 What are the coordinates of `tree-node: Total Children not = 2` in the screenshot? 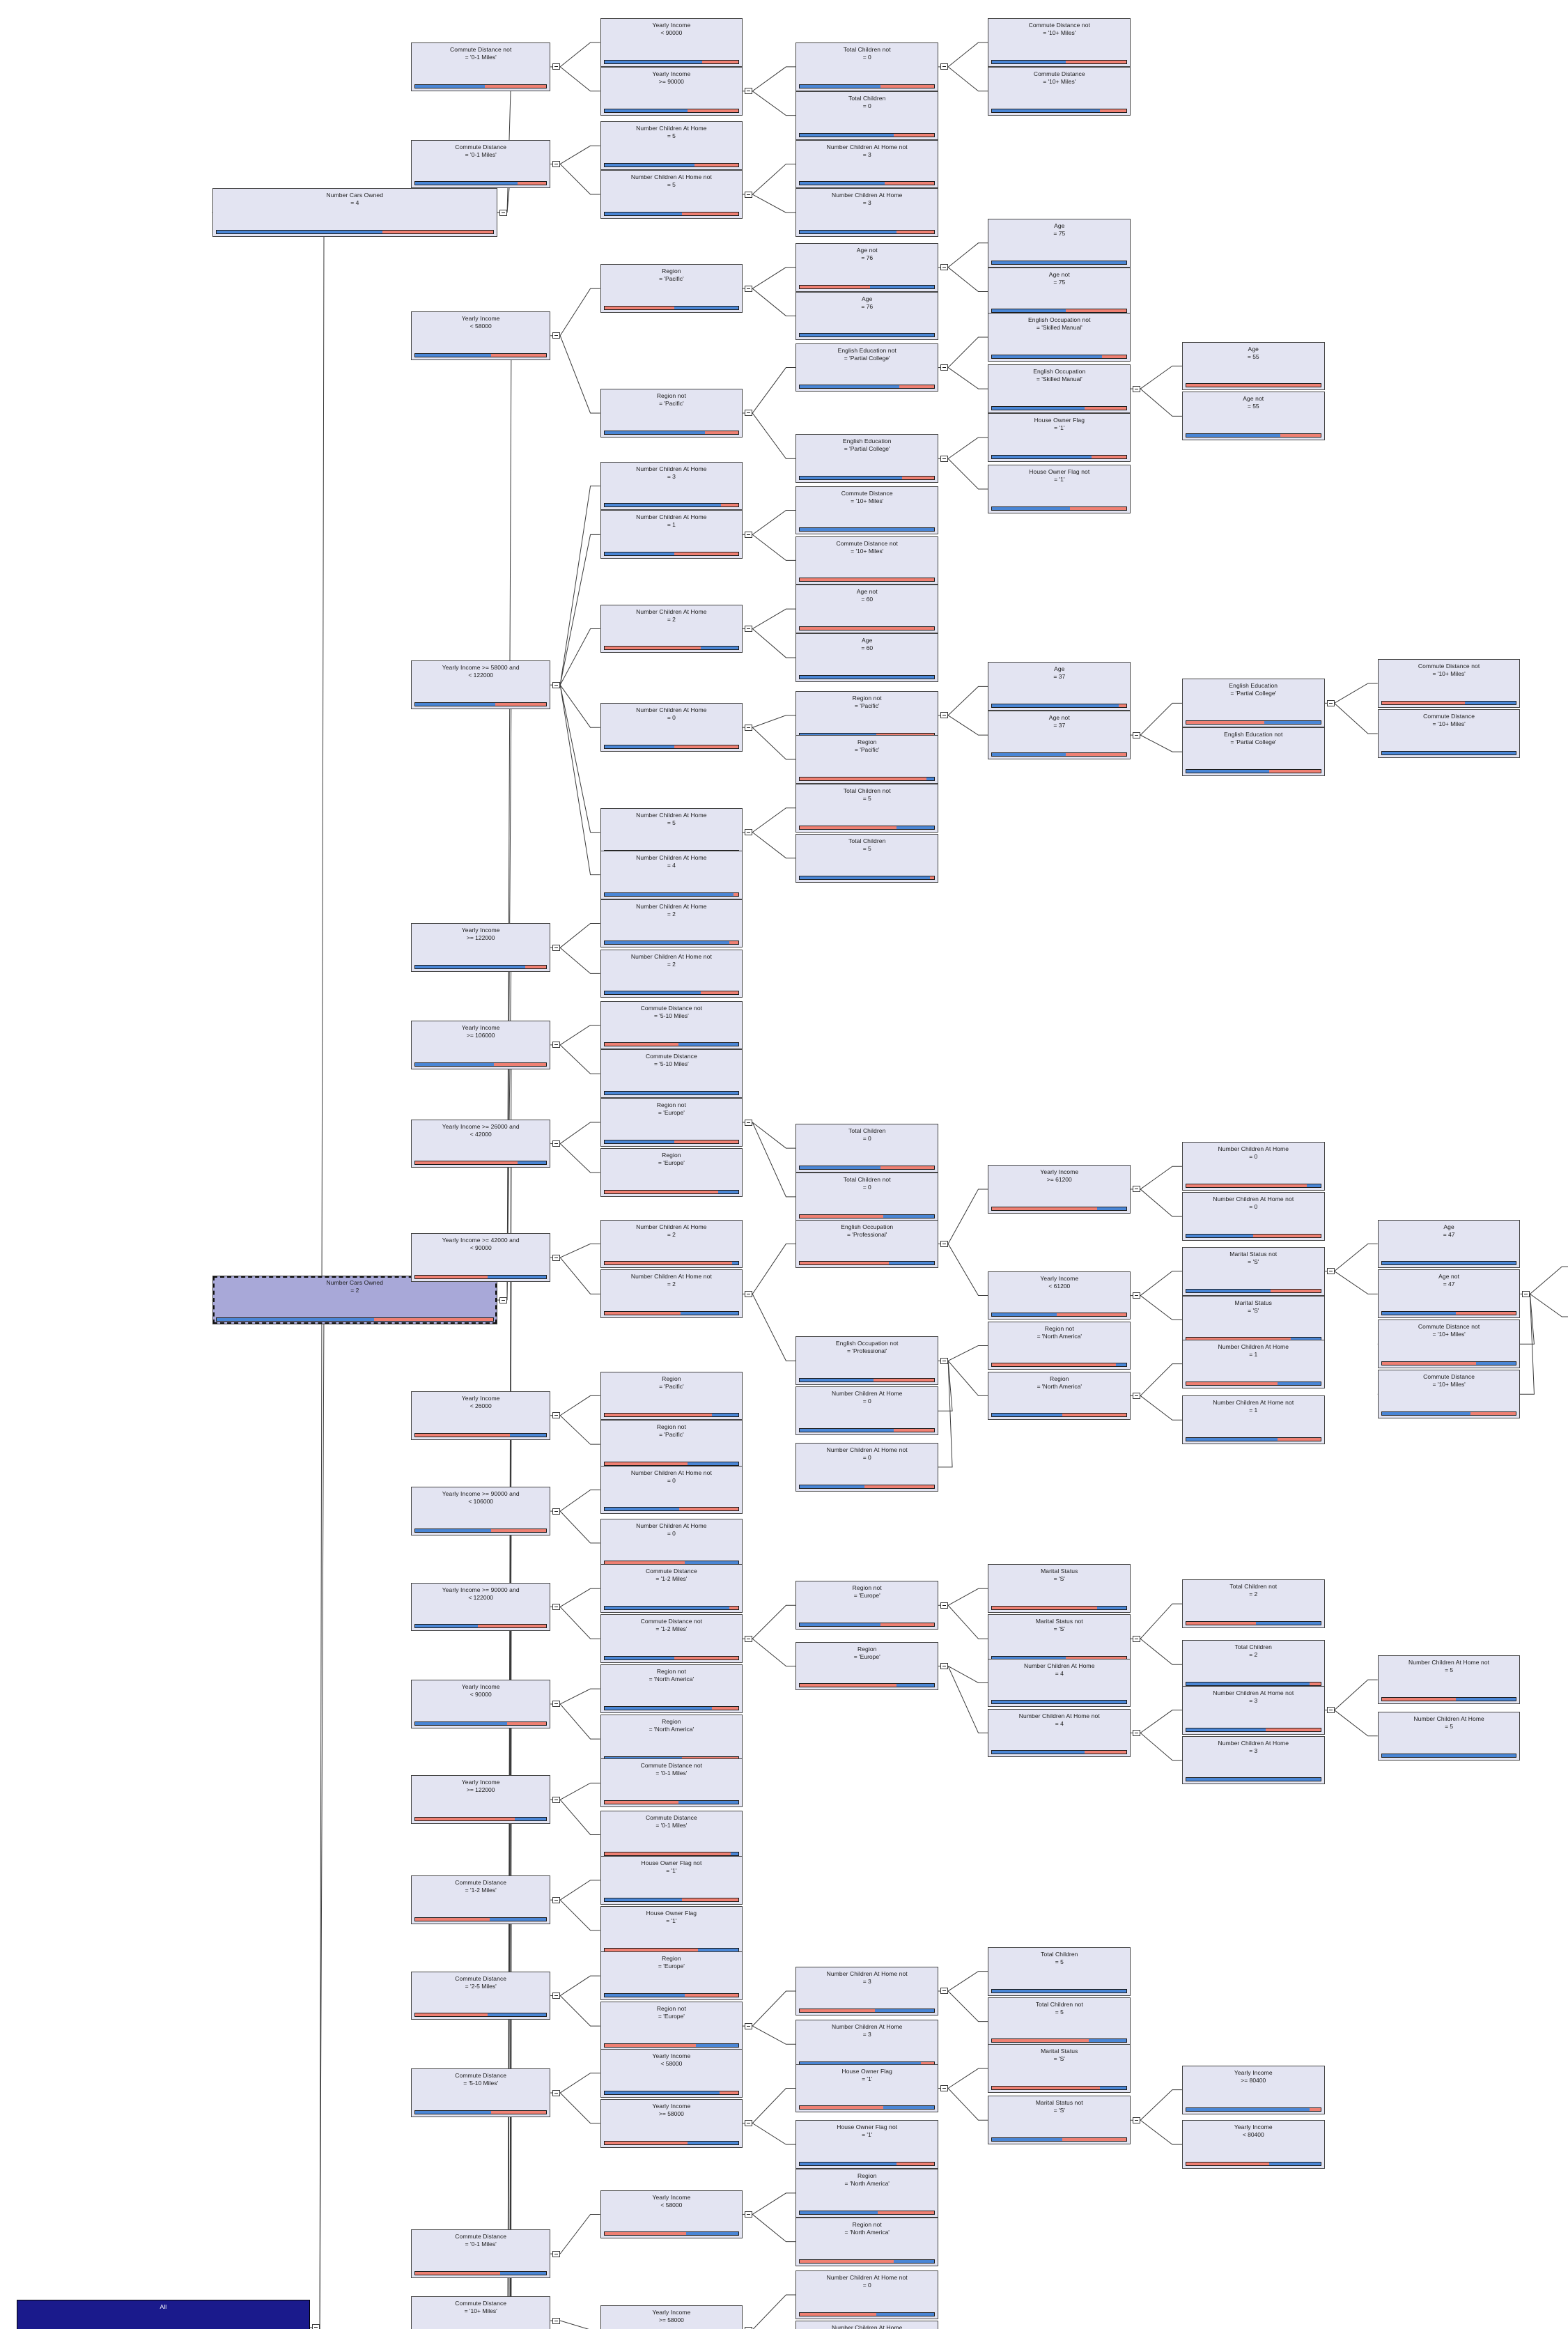 It's located at (1253, 1603).